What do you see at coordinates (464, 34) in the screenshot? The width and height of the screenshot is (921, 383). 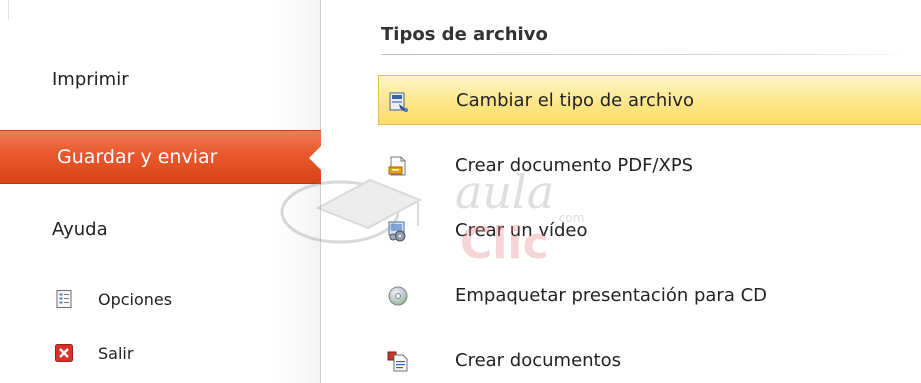 I see `section-title: Tipos de archivo` at bounding box center [464, 34].